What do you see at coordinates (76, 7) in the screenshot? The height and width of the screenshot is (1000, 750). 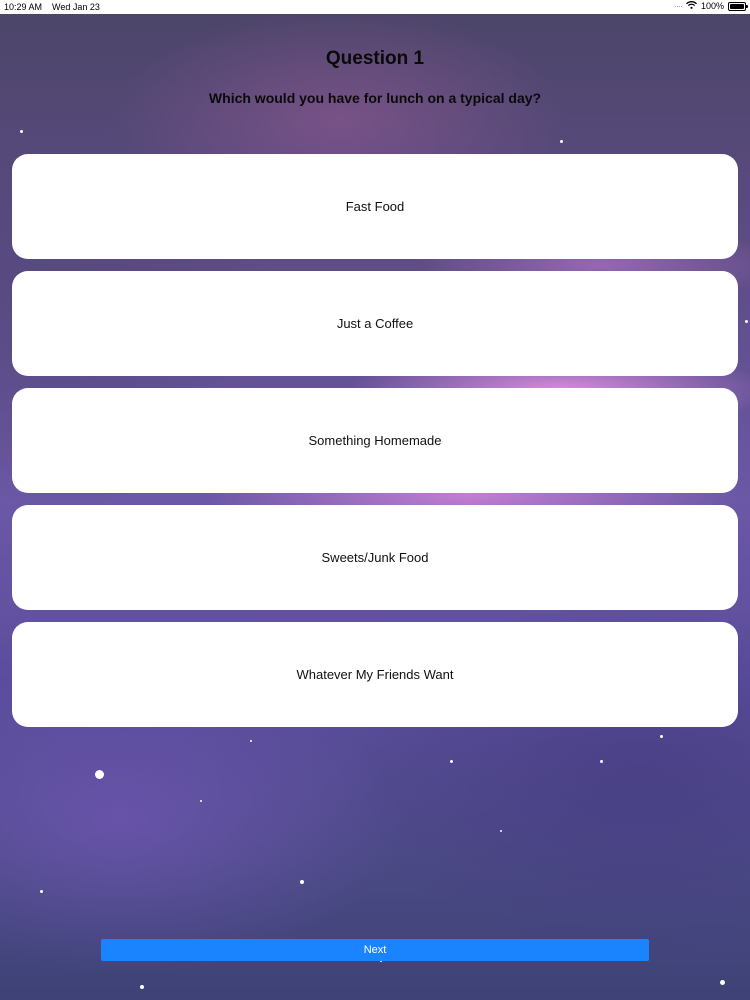 I see `status-date: Wed Jan 23` at bounding box center [76, 7].